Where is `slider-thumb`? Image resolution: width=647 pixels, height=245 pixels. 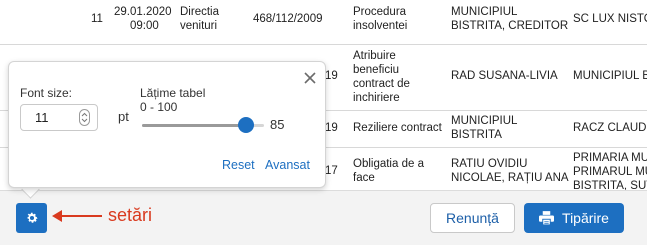
slider-thumb is located at coordinates (245, 125).